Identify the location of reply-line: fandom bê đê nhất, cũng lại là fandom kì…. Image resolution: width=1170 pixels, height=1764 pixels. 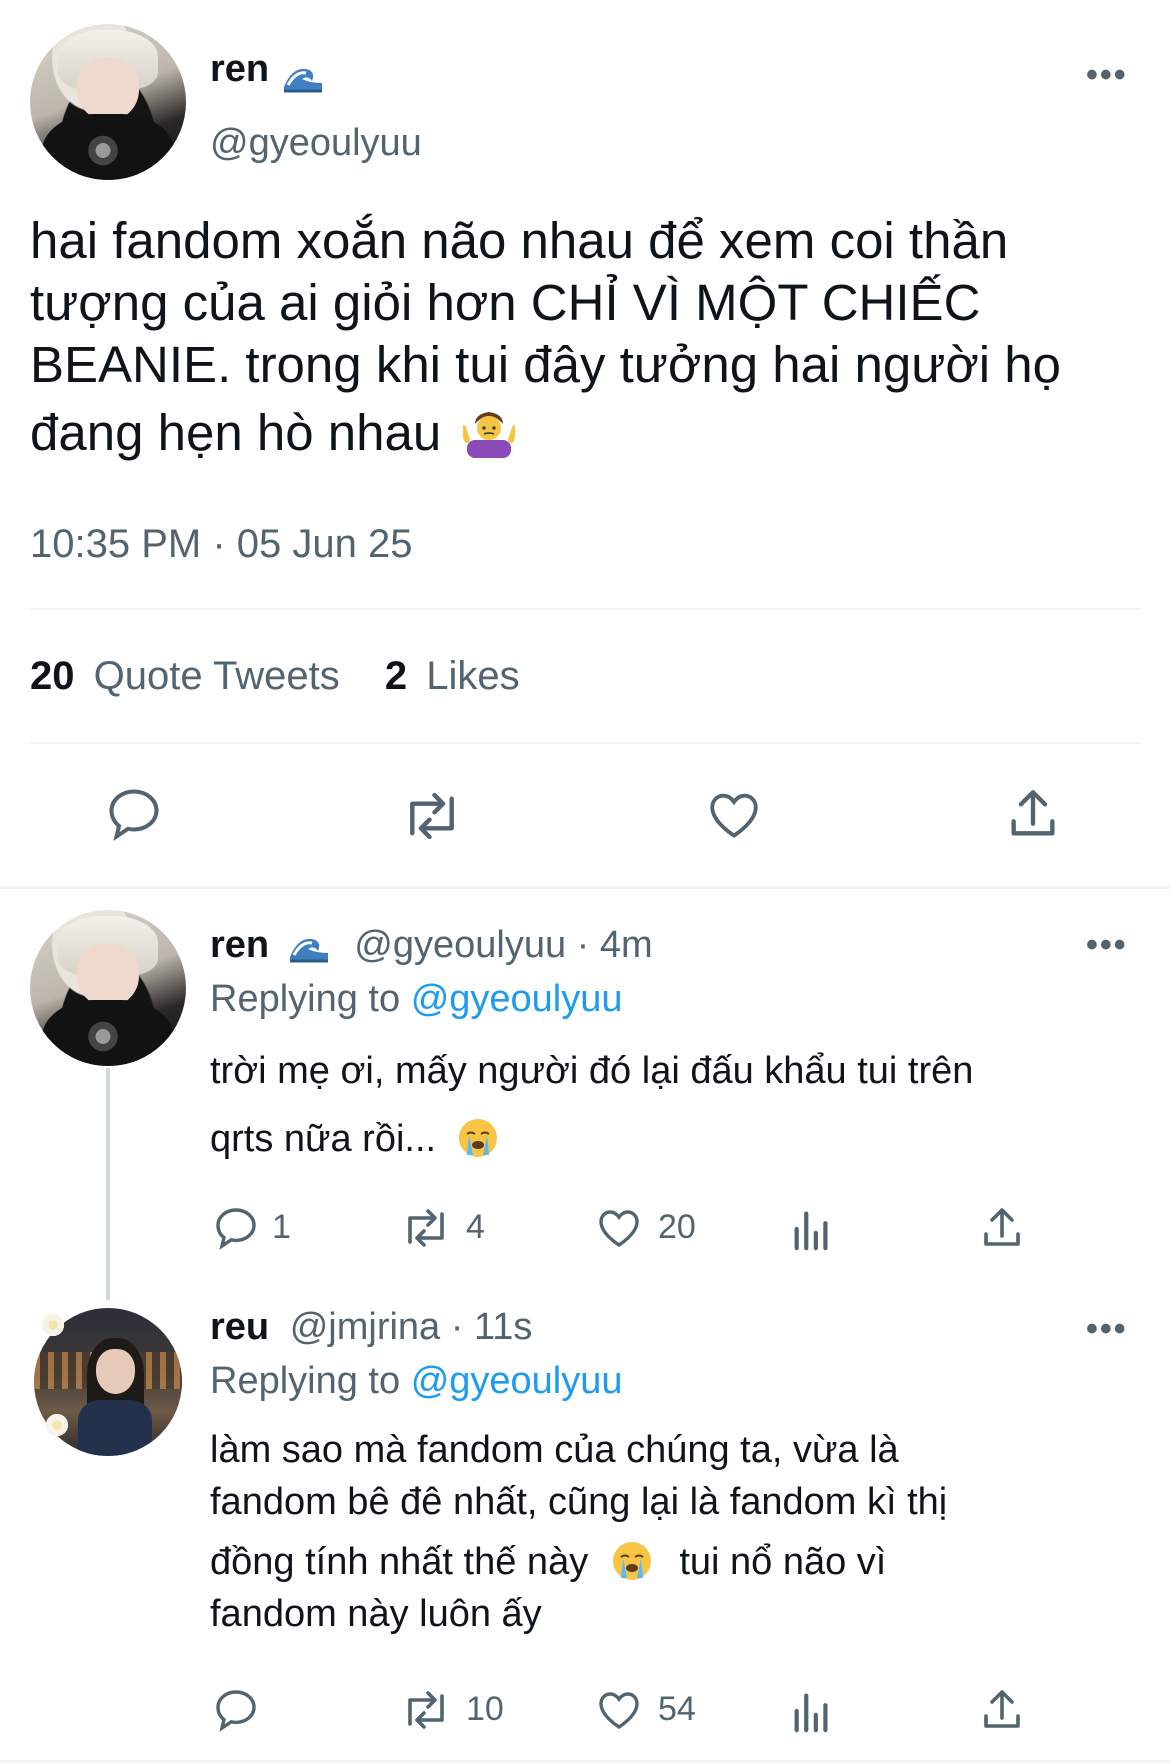
(579, 1502).